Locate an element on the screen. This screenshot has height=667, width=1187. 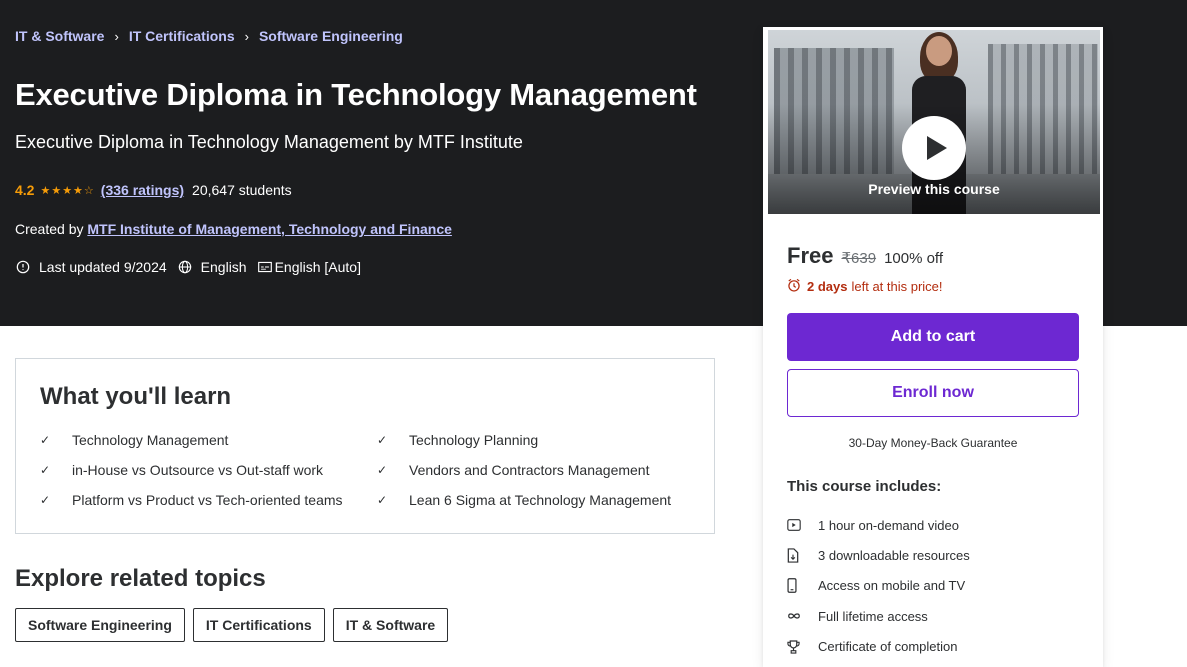
discount-timer: 2 days left at this price! is located at coordinates (865, 286).